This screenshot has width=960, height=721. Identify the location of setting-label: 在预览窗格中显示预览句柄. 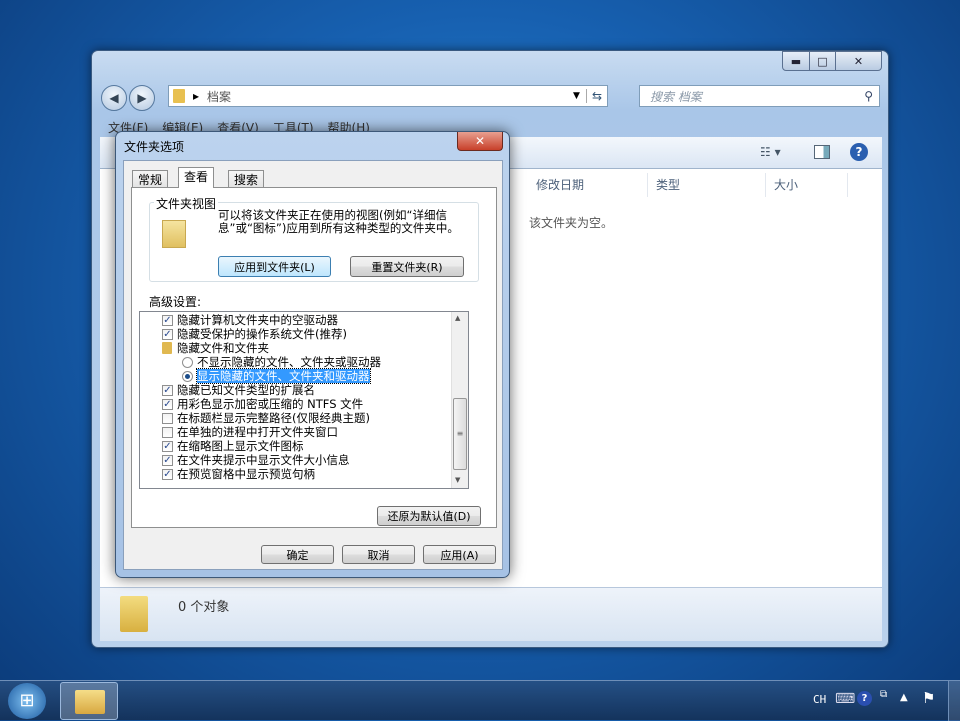
(246, 474).